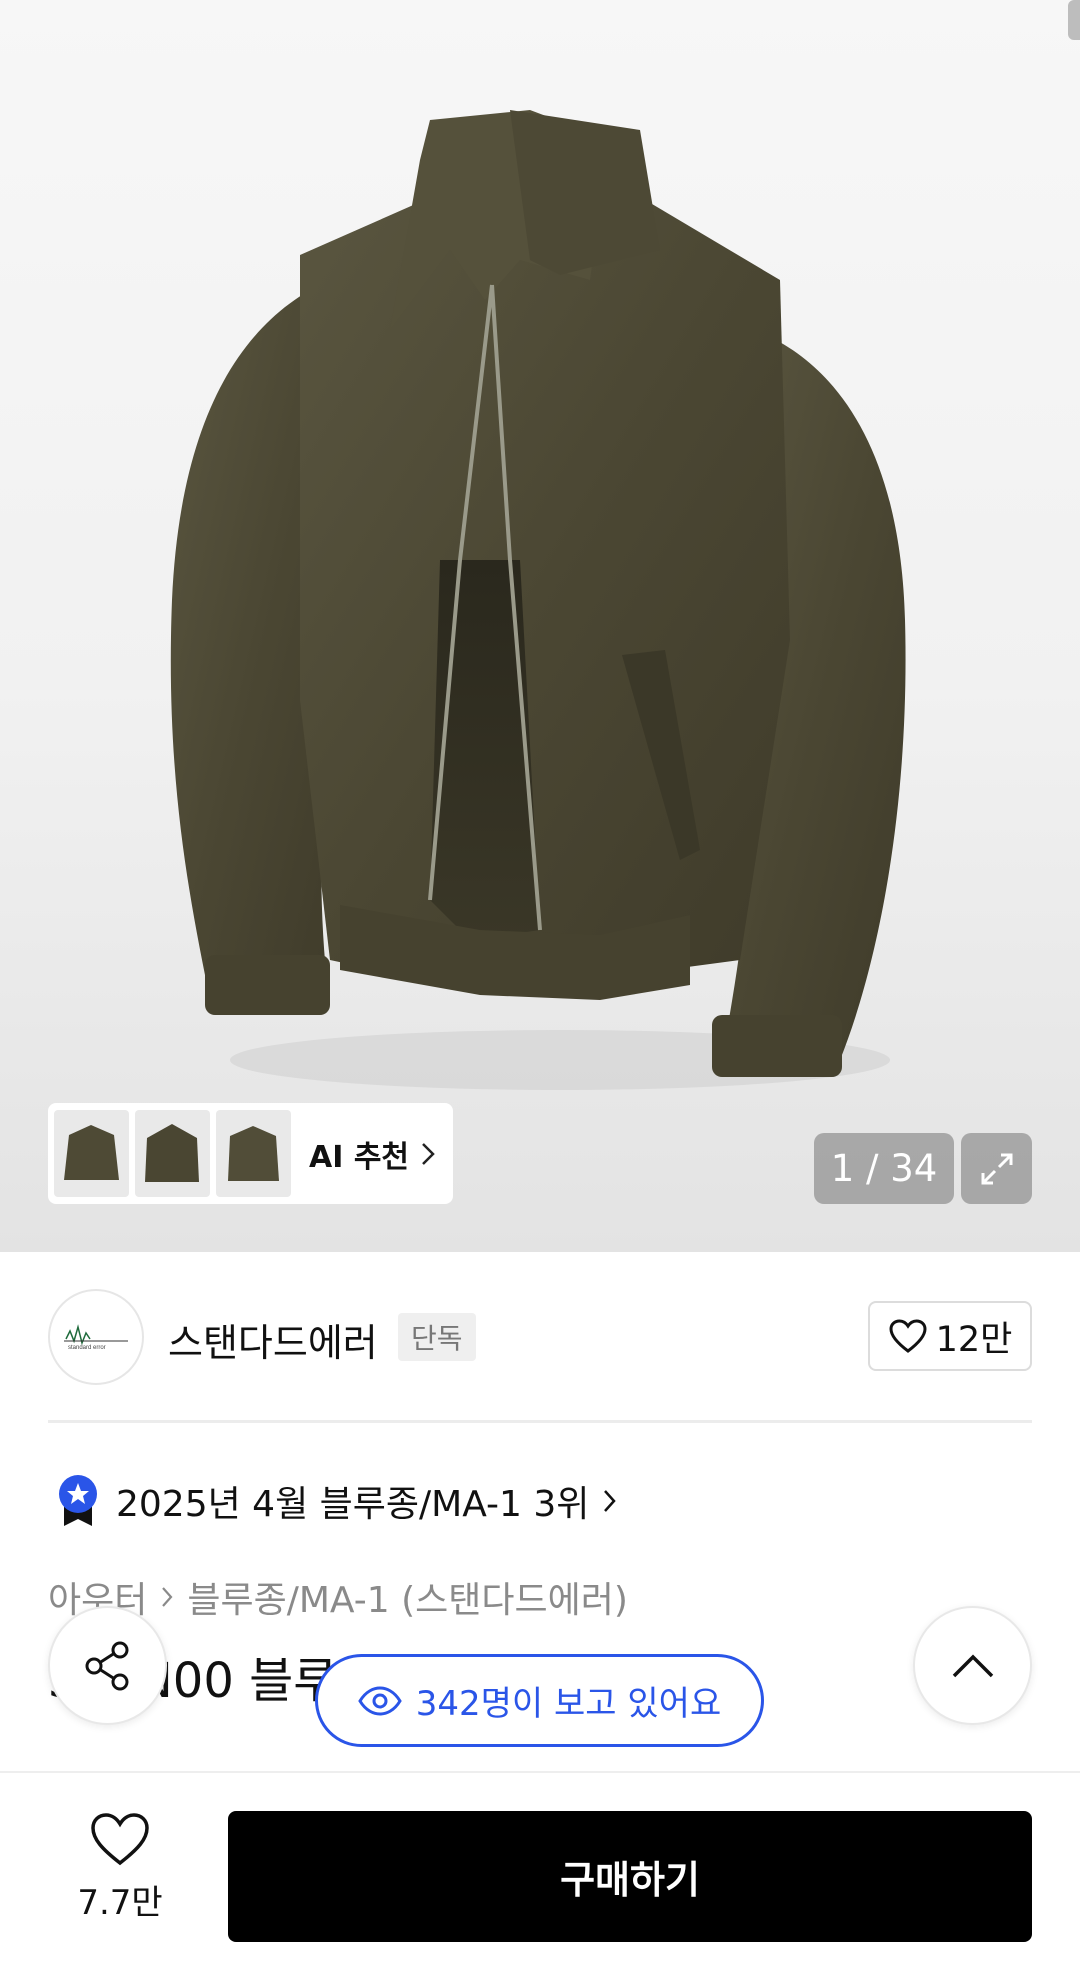  I want to click on eye-icon, so click(380, 1700).